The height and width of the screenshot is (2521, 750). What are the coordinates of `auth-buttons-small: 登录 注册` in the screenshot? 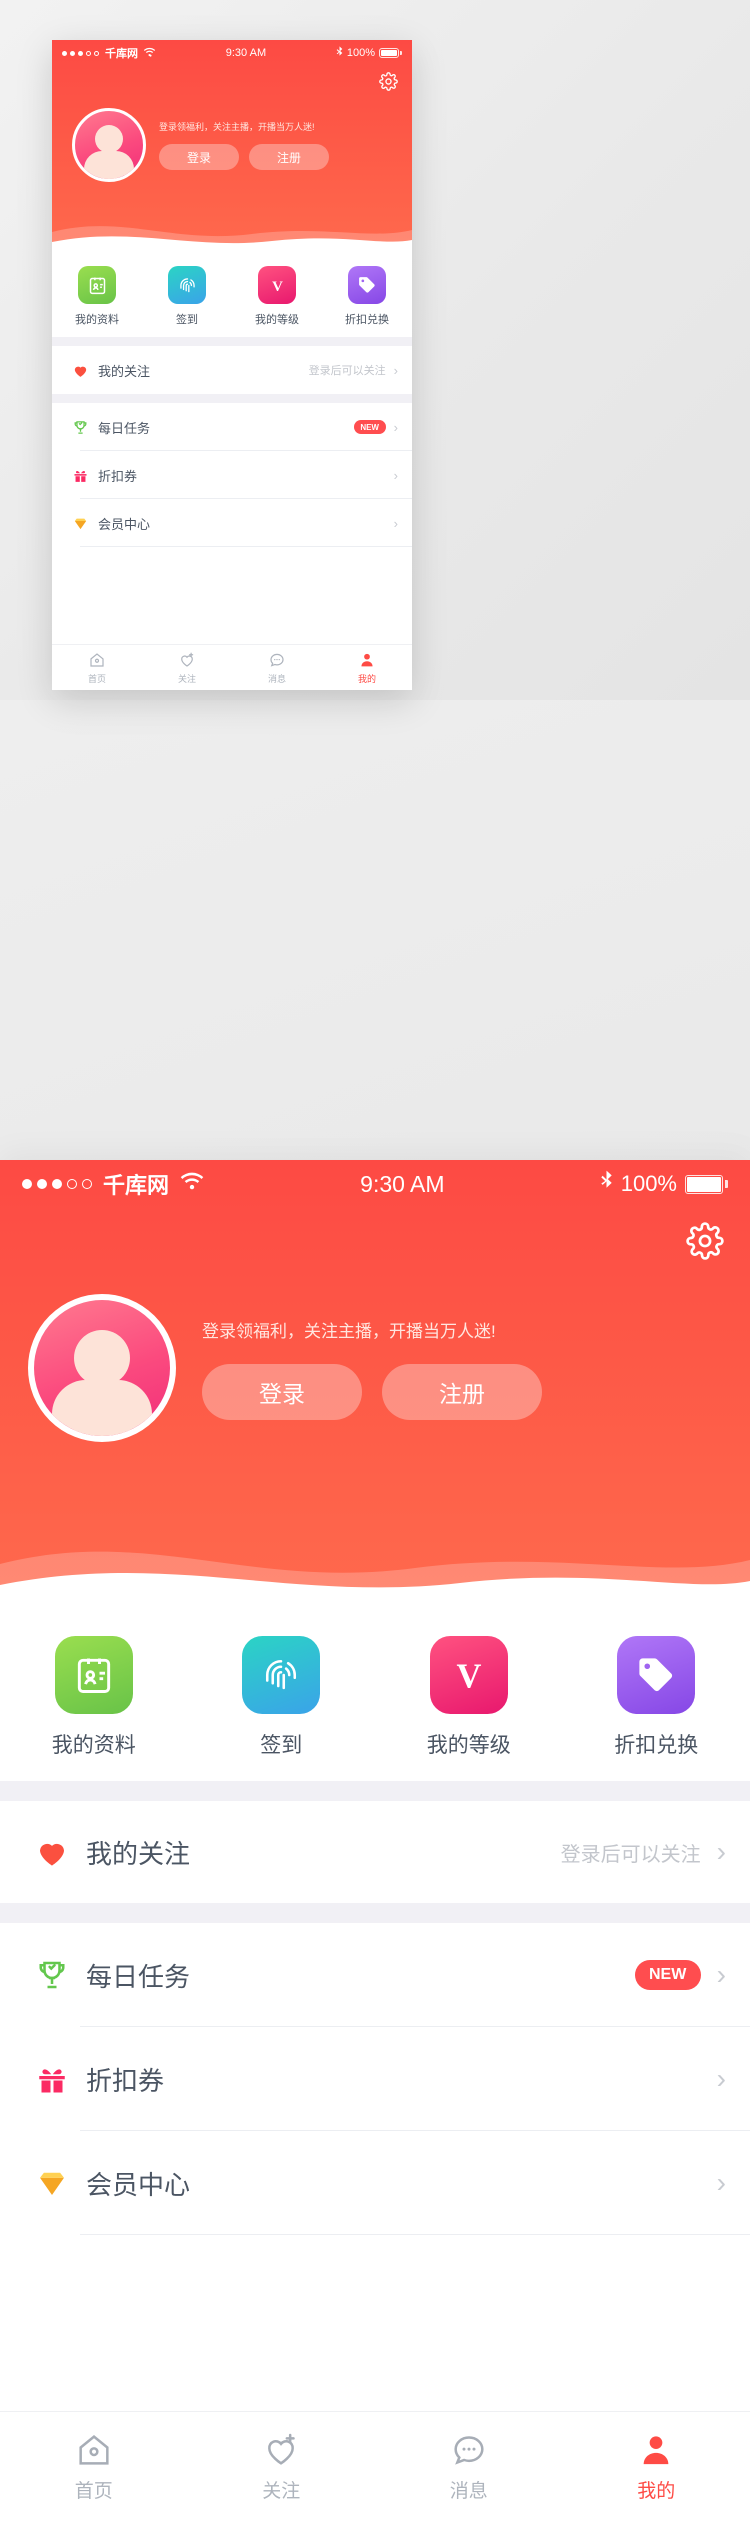 It's located at (244, 157).